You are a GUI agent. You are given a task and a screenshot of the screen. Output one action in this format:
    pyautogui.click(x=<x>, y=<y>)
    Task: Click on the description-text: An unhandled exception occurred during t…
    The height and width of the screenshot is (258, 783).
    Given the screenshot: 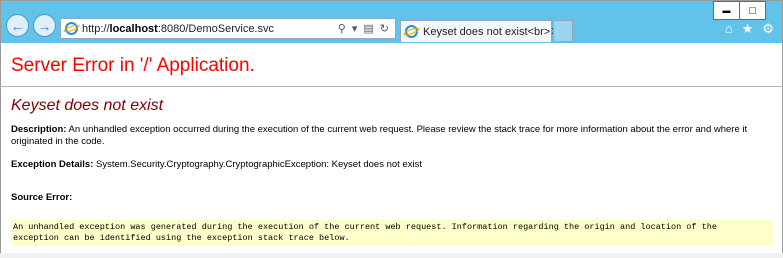 What is the action you would take?
    pyautogui.click(x=379, y=135)
    